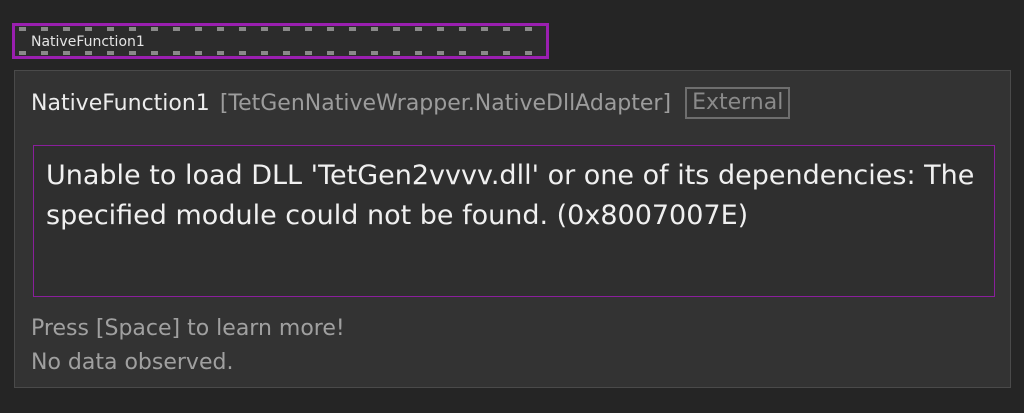 The height and width of the screenshot is (413, 1024). What do you see at coordinates (445, 103) in the screenshot?
I see `tooltip-node-type: [TetGenNativeWrapper.NativeDllAdapter]` at bounding box center [445, 103].